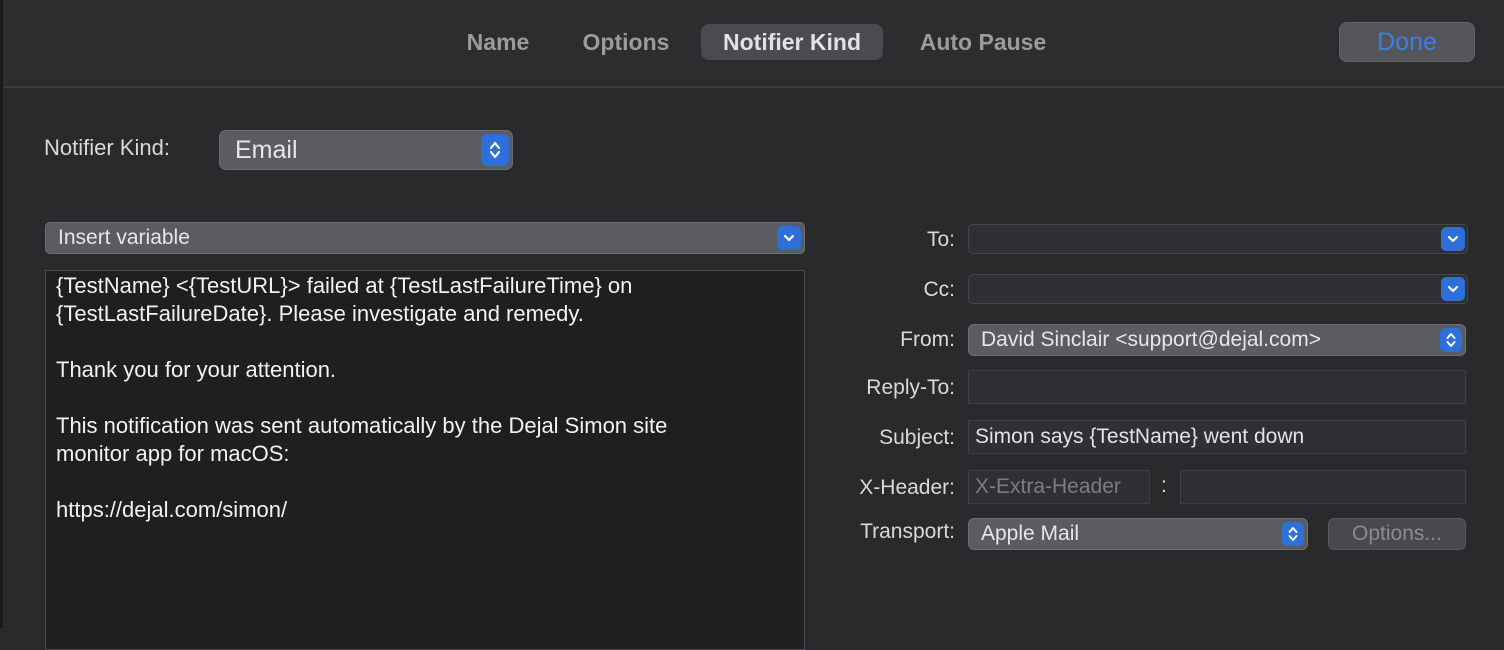  What do you see at coordinates (940, 239) in the screenshot?
I see `to-label: To:` at bounding box center [940, 239].